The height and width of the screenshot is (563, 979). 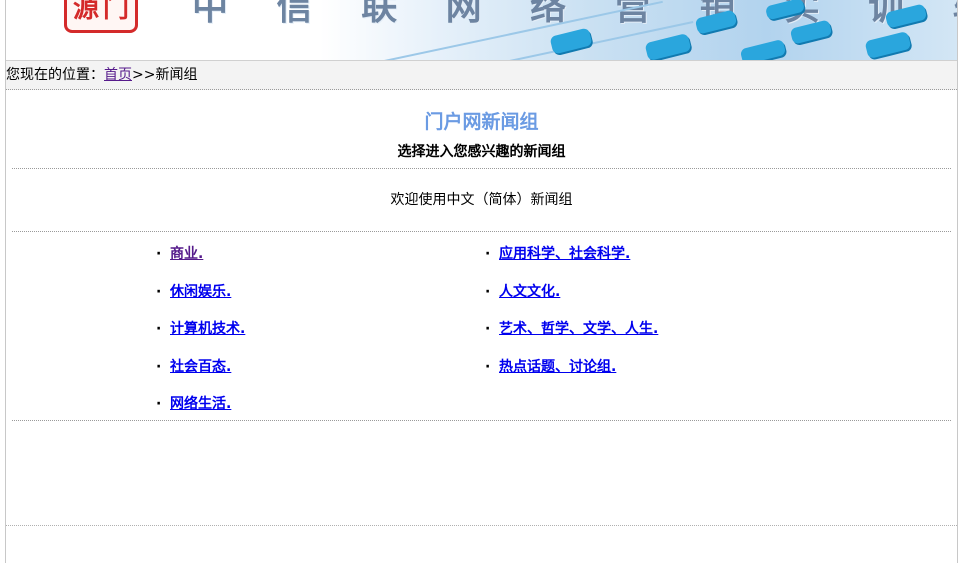 What do you see at coordinates (481, 152) in the screenshot?
I see `page-subtitle: 选择进入您感兴趣的新闻组` at bounding box center [481, 152].